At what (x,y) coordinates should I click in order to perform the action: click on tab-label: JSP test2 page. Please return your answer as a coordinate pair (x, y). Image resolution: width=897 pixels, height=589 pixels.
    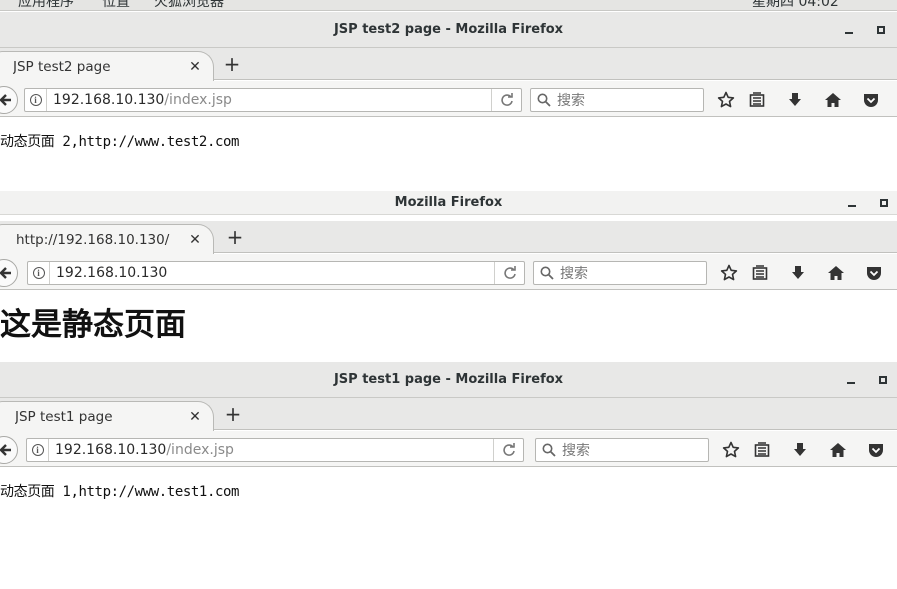
    Looking at the image, I should click on (62, 66).